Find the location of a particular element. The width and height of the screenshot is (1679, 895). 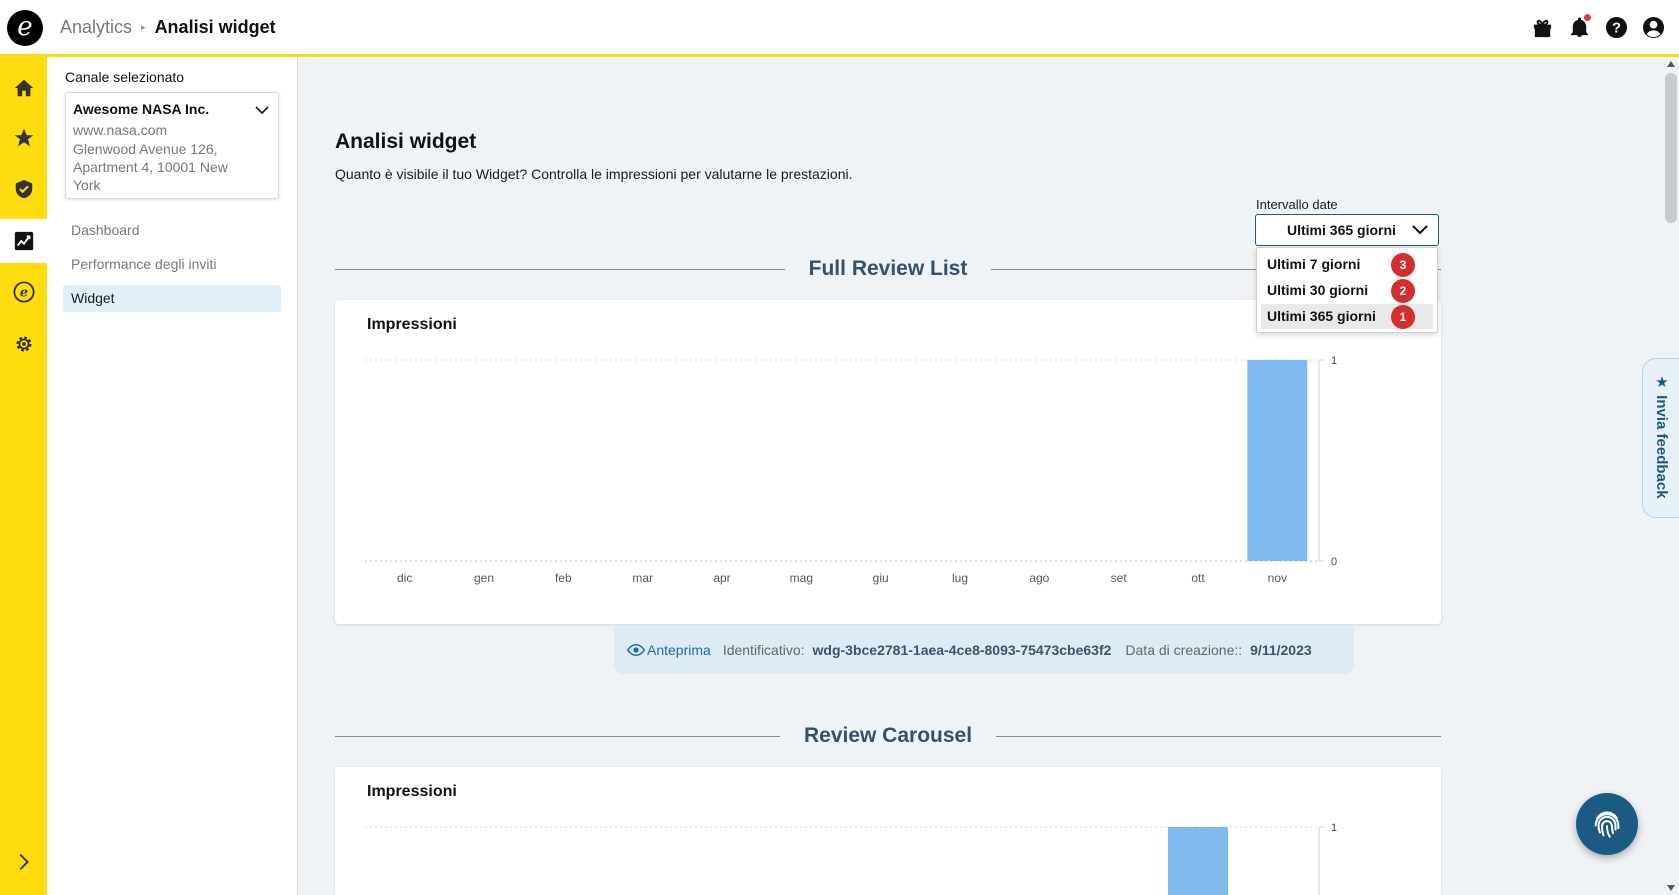

section-title: Full Review List is located at coordinates (888, 268).